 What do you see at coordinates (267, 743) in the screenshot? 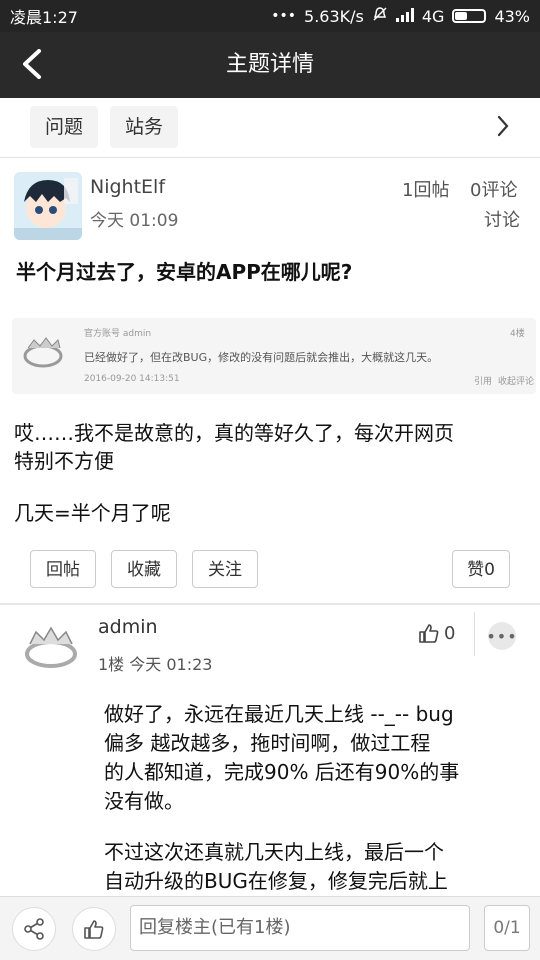
I see `reply-line-2: 偏多 越改越多，拖时间啊，做过工程` at bounding box center [267, 743].